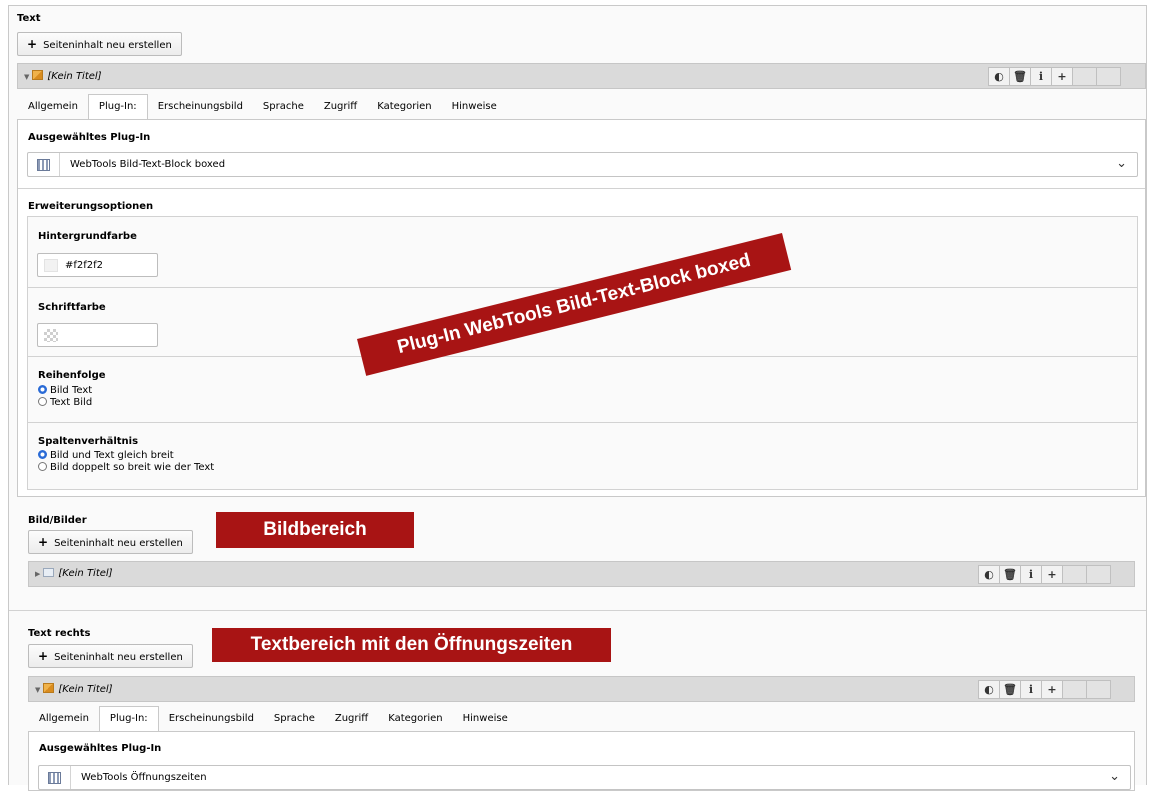  Describe the element at coordinates (411, 645) in the screenshot. I see `text-area-callout: Textbereich mit den Öffnungszeiten` at that location.